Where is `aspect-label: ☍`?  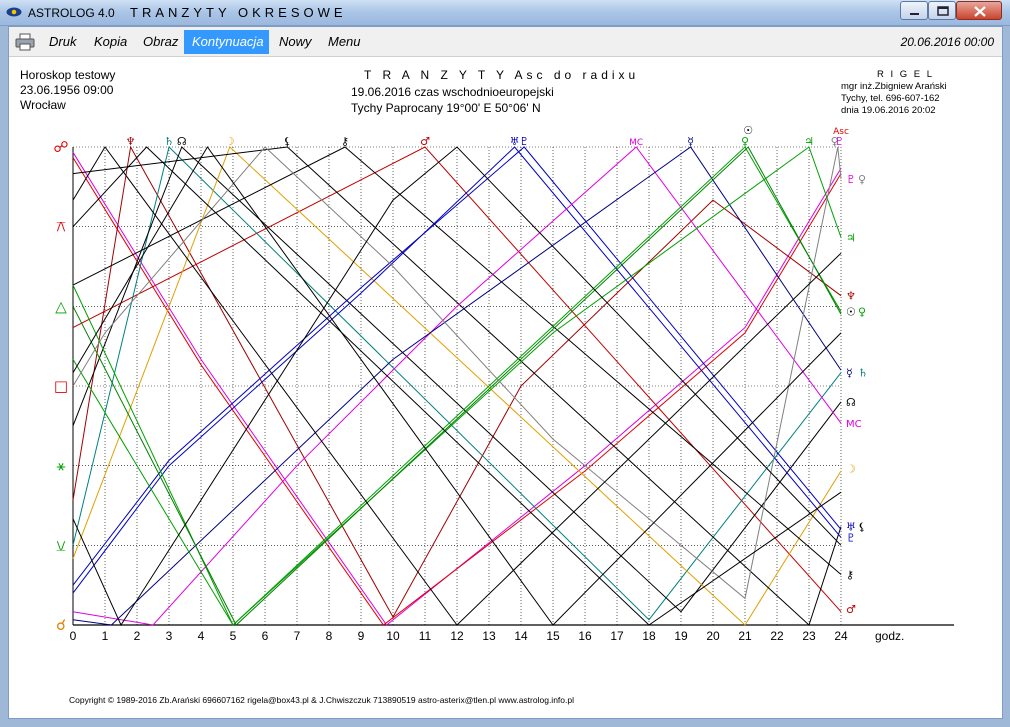 aspect-label: ☍ is located at coordinates (60, 147).